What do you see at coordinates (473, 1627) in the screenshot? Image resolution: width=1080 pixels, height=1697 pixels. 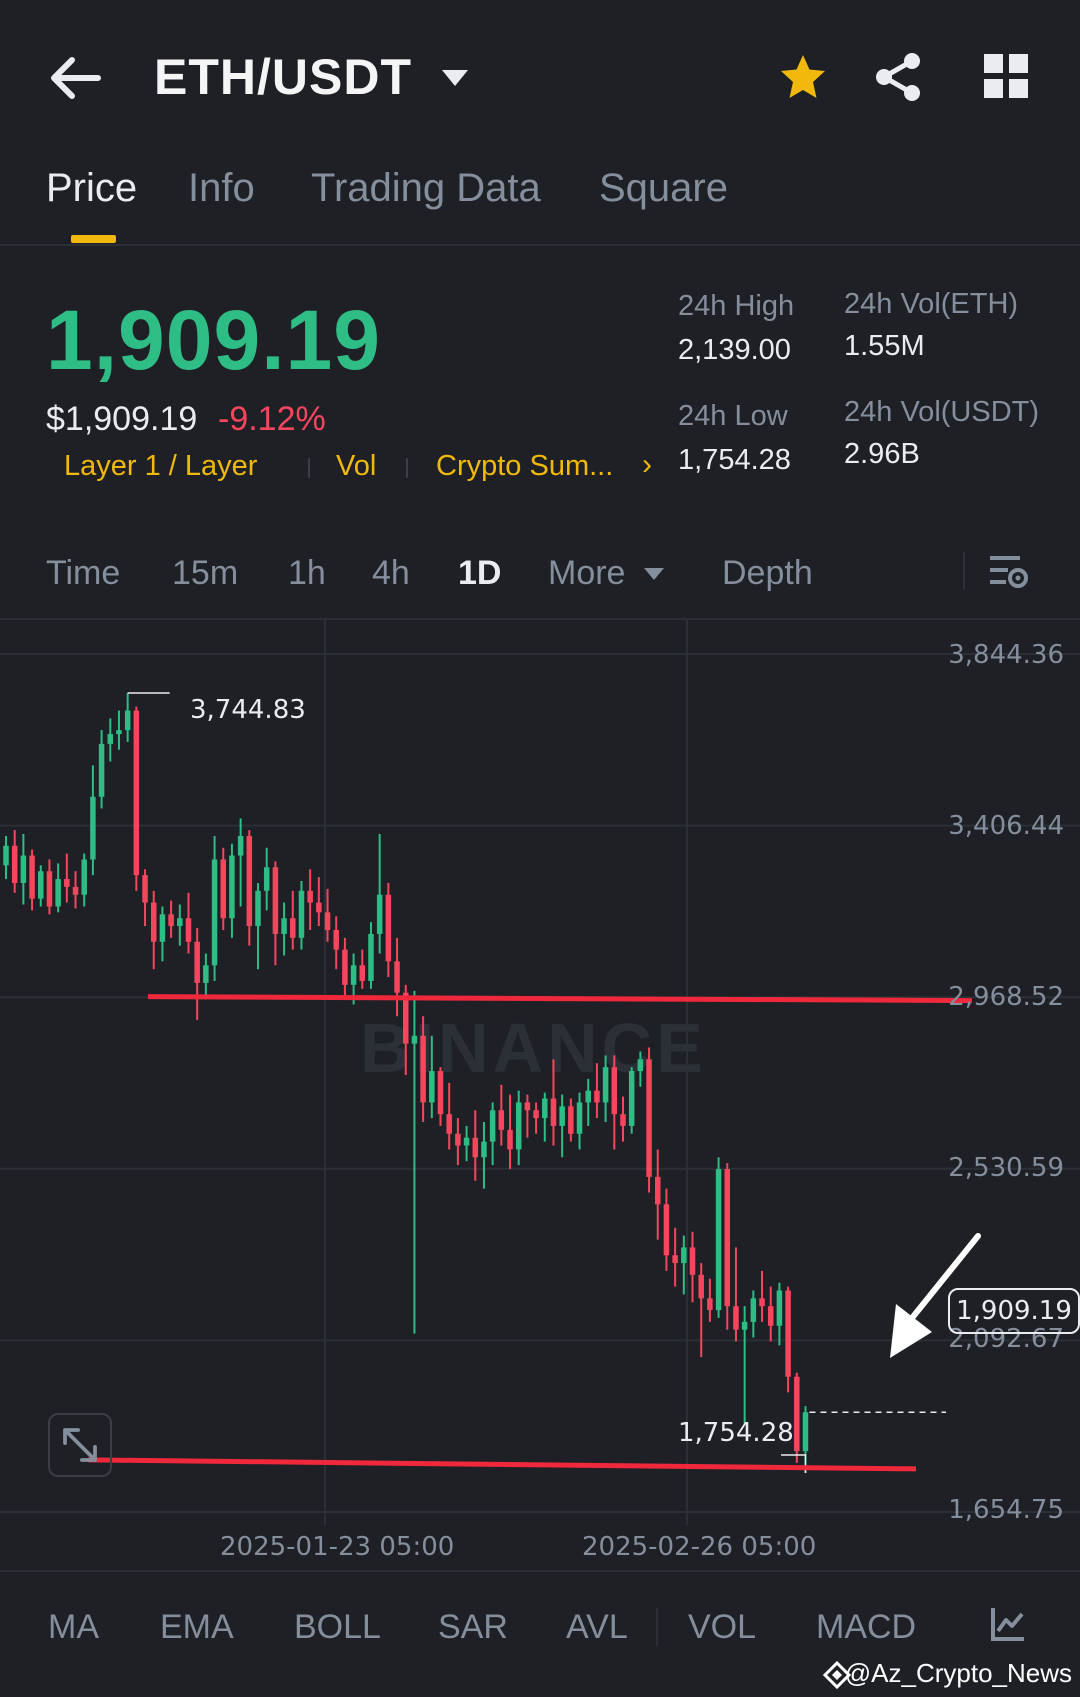 I see `indicator-sar: SAR` at bounding box center [473, 1627].